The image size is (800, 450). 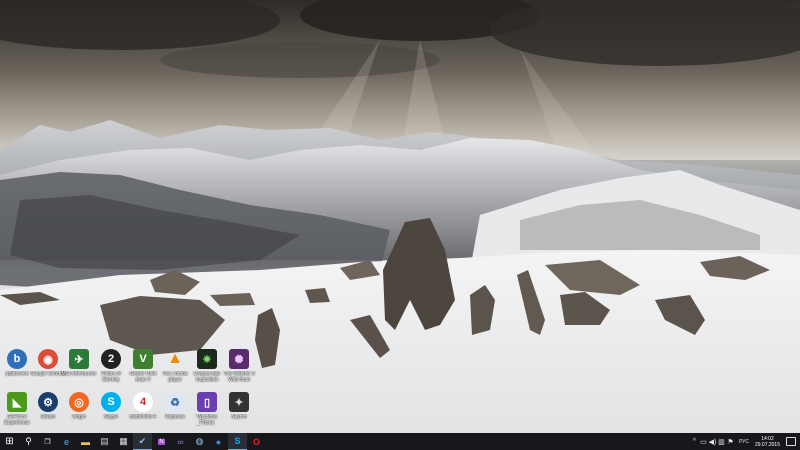 I want to click on desktop-icon-skyrim: ✦ Skyrim, so click(x=239, y=413).